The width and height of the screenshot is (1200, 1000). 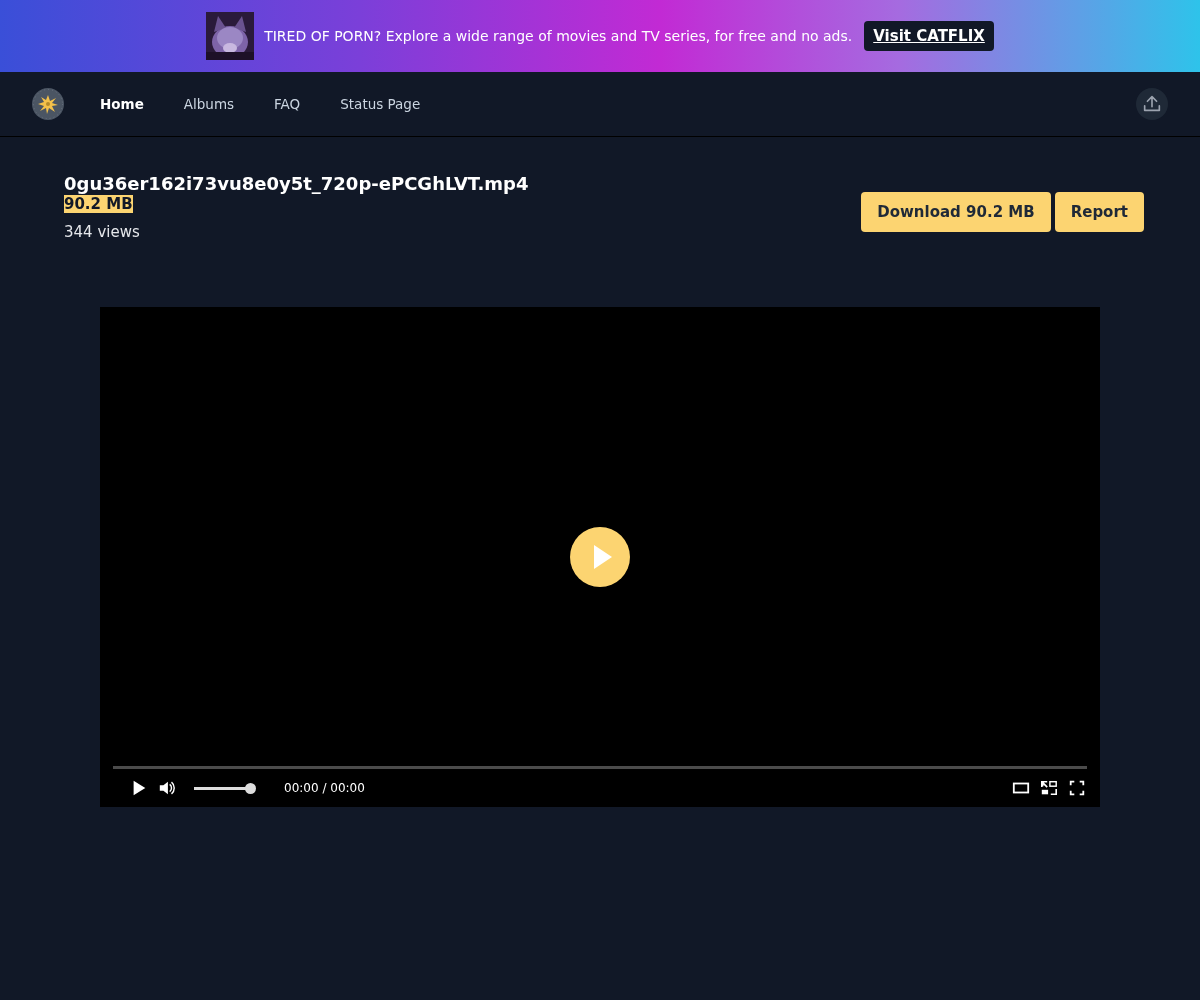 I want to click on fullscreen-icon, so click(x=1077, y=788).